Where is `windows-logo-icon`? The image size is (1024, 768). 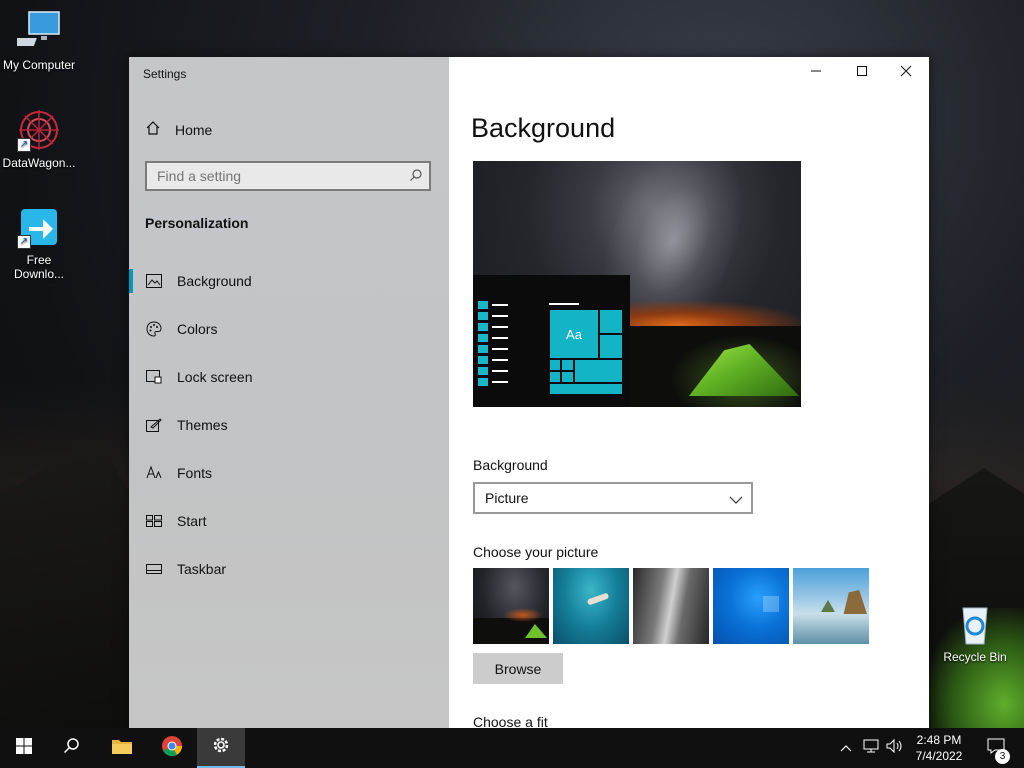
windows-logo-icon is located at coordinates (24, 748).